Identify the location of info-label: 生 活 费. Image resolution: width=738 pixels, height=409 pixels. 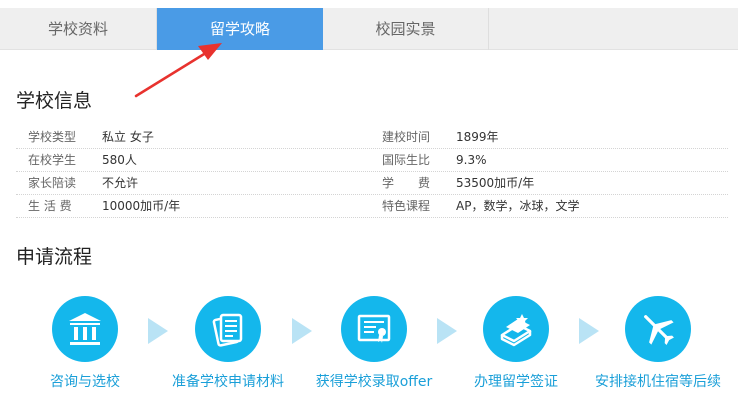
(50, 206).